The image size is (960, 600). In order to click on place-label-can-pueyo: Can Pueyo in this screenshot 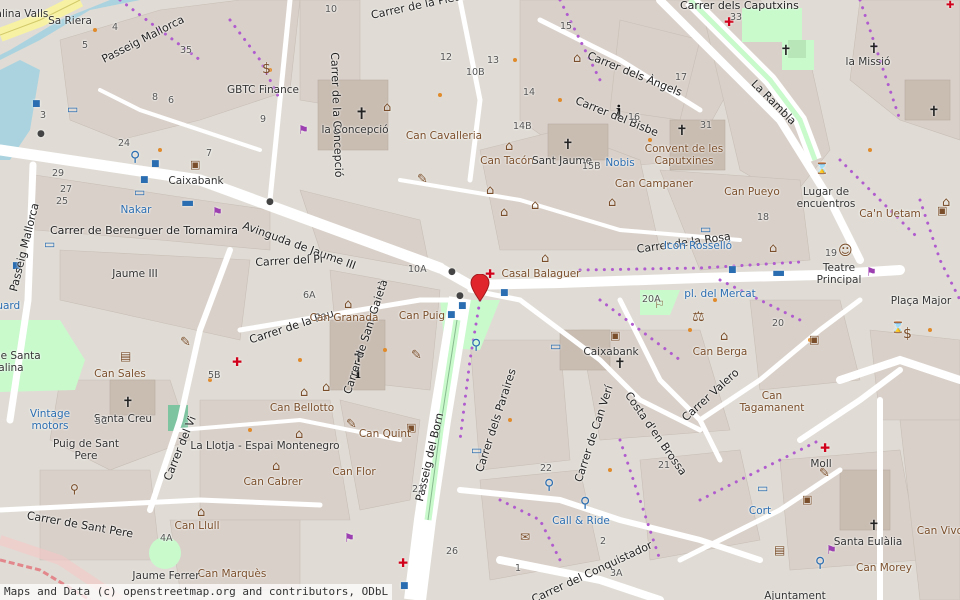, I will do `click(752, 192)`.